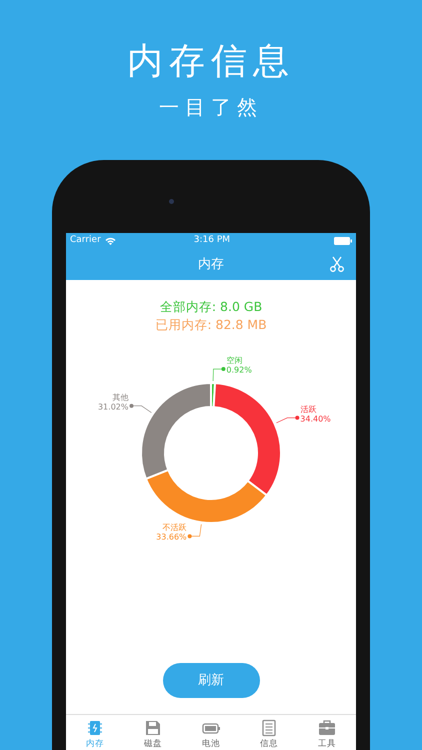 This screenshot has width=422, height=750. I want to click on slice-value: 31.02%, so click(113, 407).